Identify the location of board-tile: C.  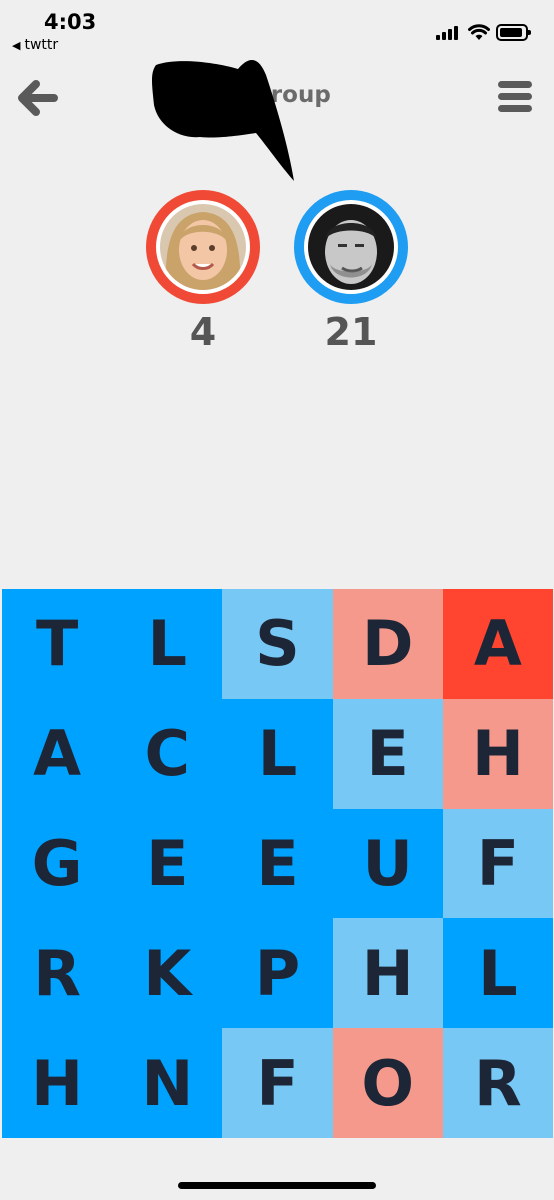
(167, 753).